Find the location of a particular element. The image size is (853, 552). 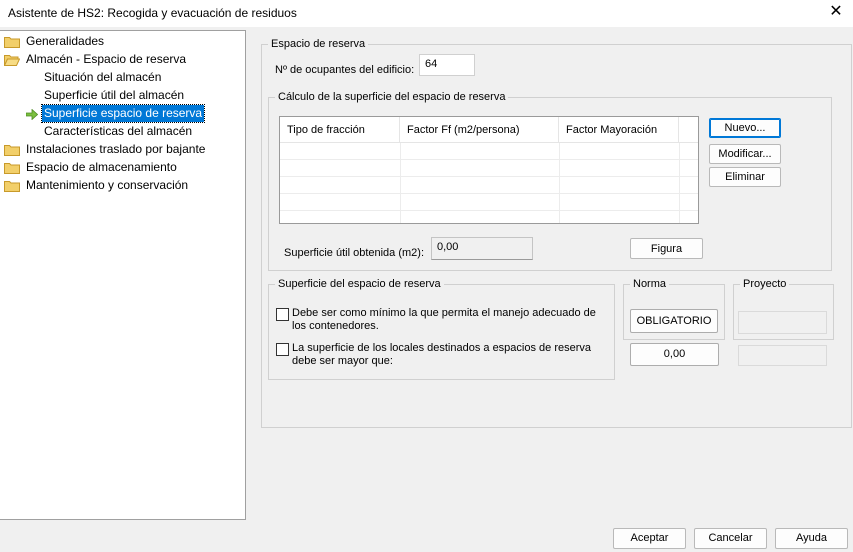

tree-item-mantenimiento: Mantenimiento y conservación is located at coordinates (124, 185).